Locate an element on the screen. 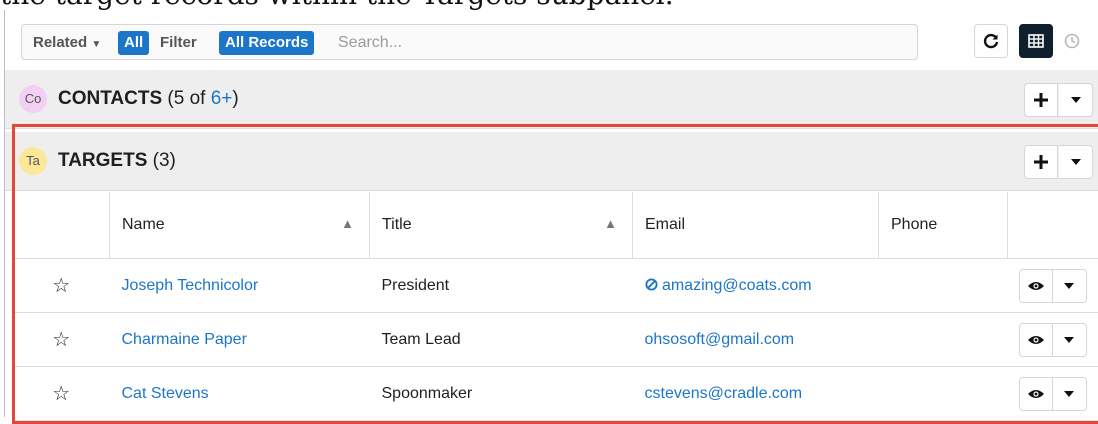 This screenshot has height=424, width=1098. target-email-link: amazing@coats.com is located at coordinates (728, 285).